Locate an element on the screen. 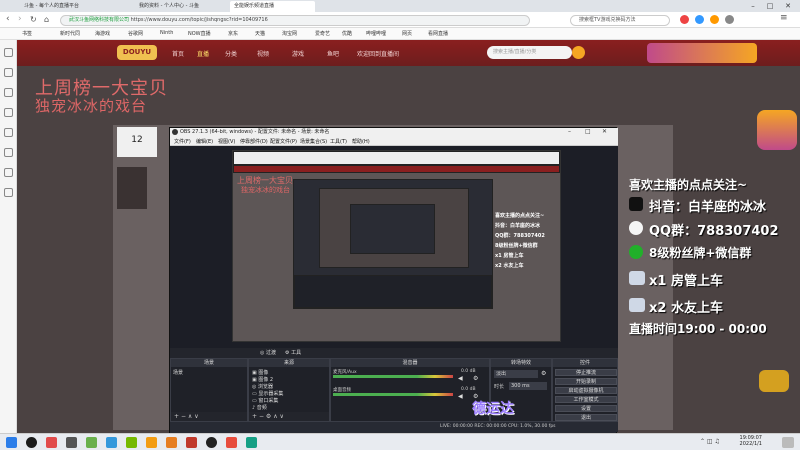  notification-icon is located at coordinates (788, 442).